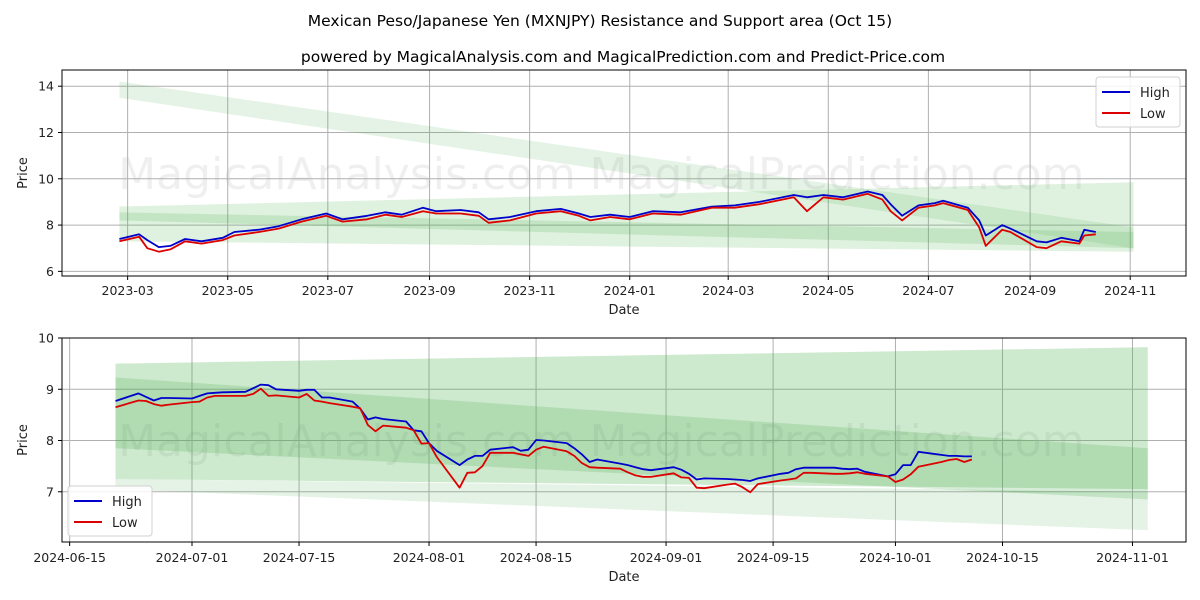 The height and width of the screenshot is (600, 1200). What do you see at coordinates (828, 290) in the screenshot?
I see `x-tick-label: 2024-05` at bounding box center [828, 290].